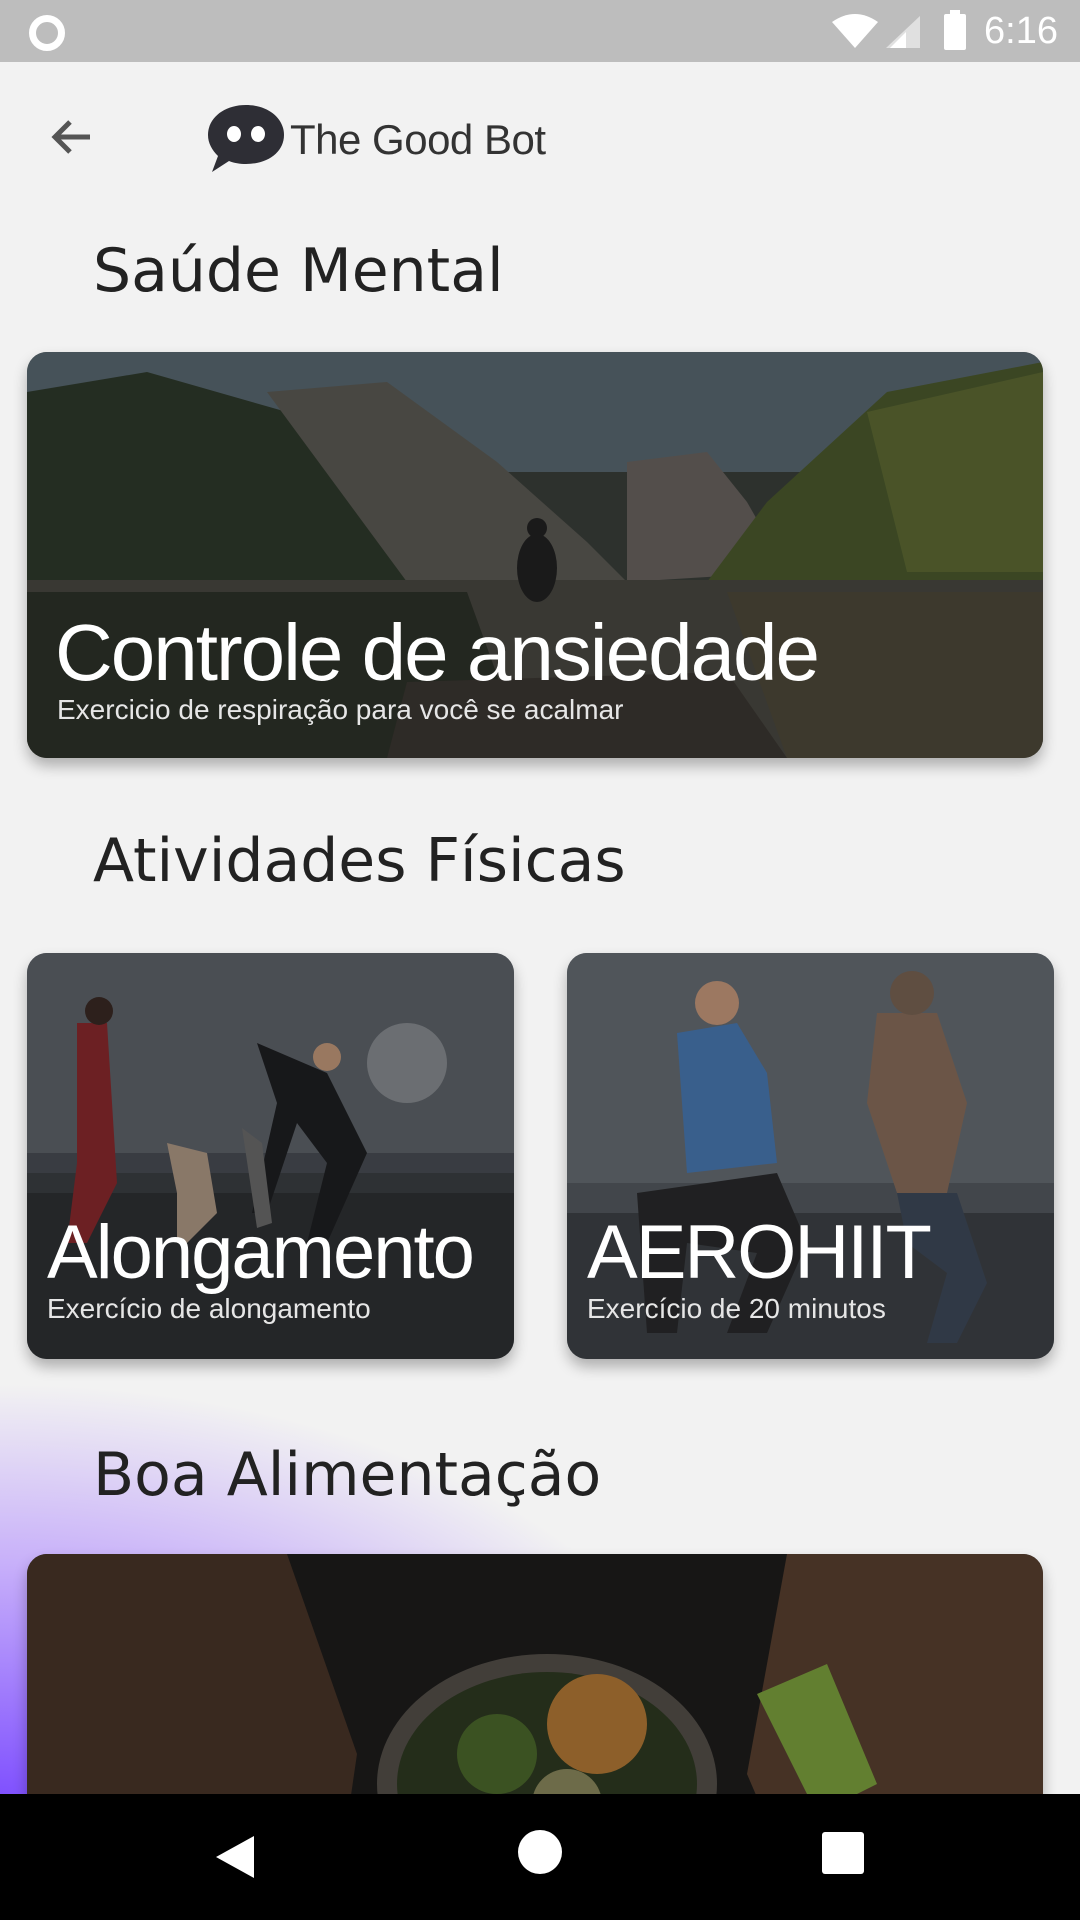 This screenshot has height=1920, width=1080. Describe the element at coordinates (855, 31) in the screenshot. I see `wifi-icon` at that location.